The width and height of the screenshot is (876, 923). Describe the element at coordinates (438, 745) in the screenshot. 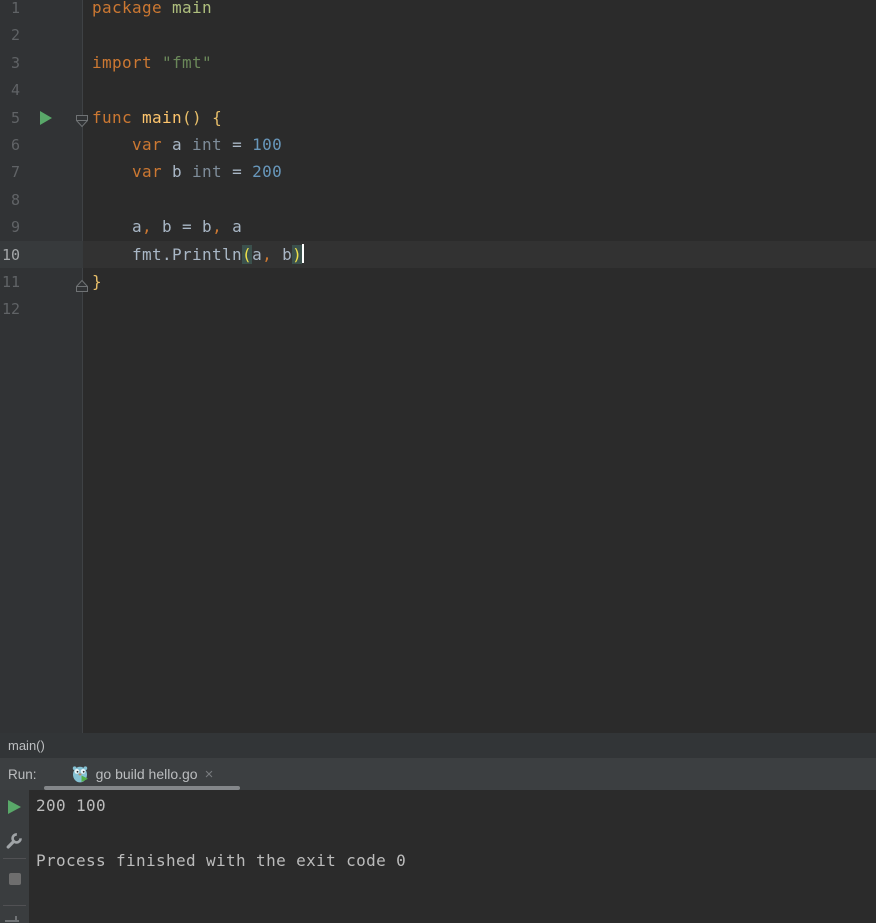

I see `breadcrumb-bar: main()` at that location.